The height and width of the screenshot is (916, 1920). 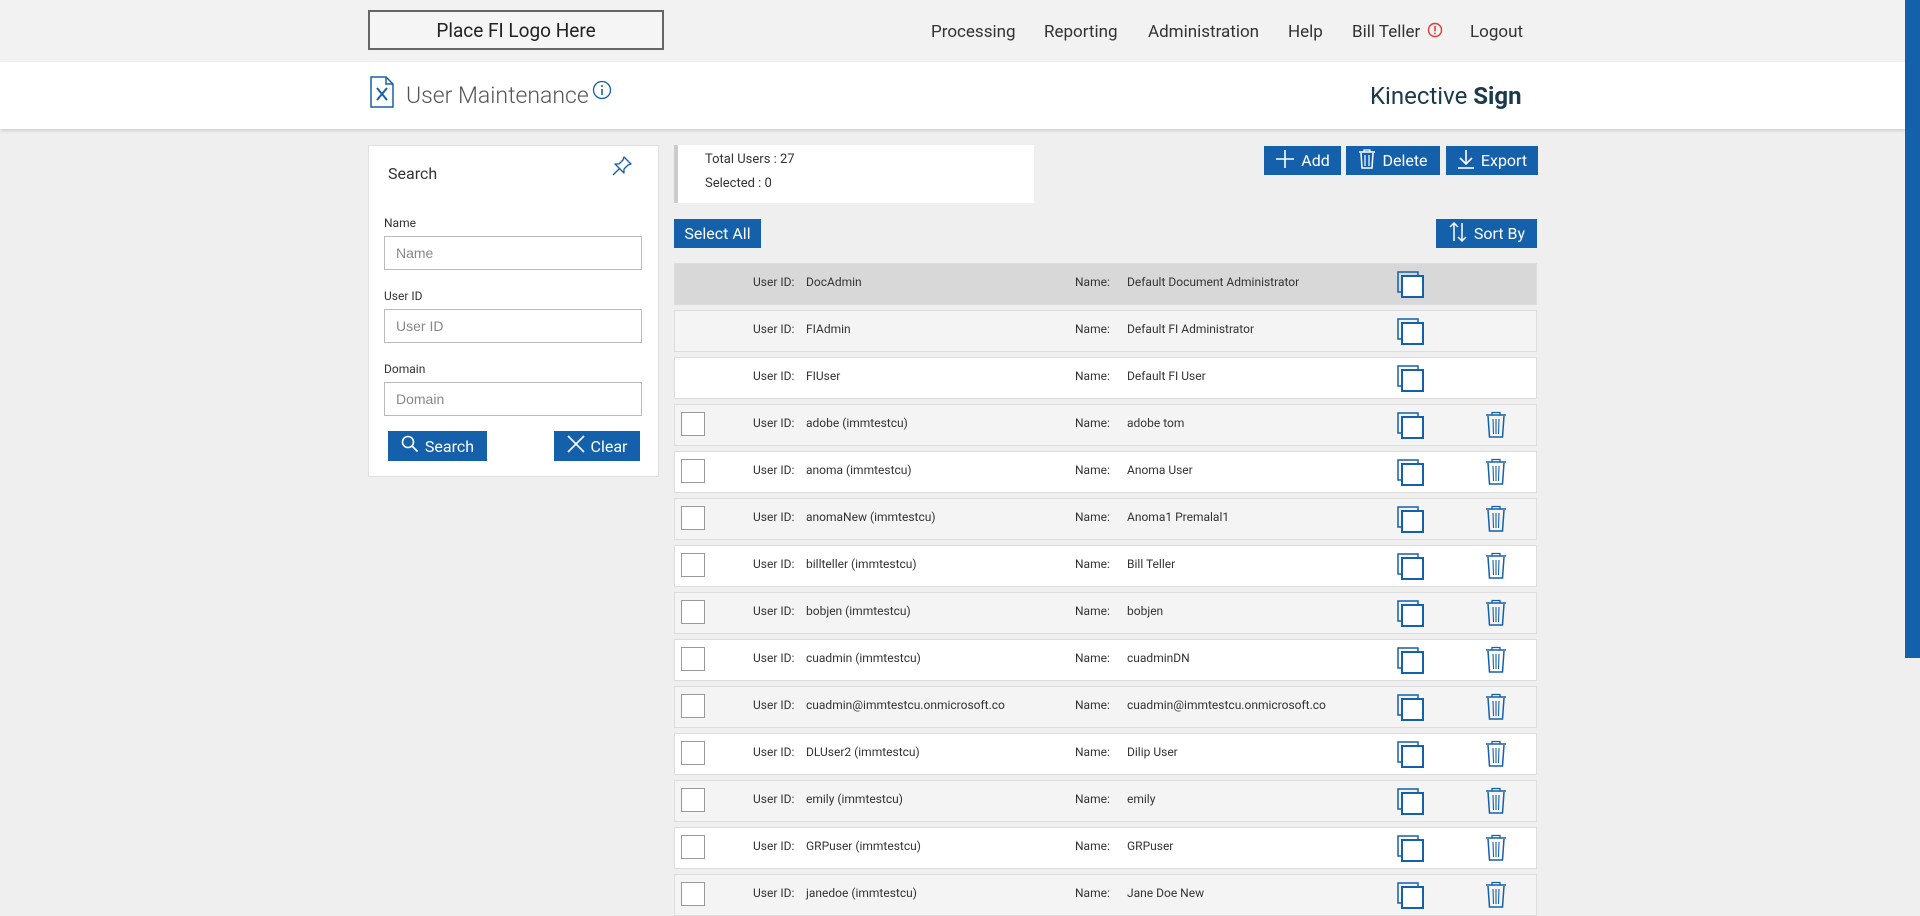 I want to click on table-row: User ID: anoma (immtestcu) Name: Anoma User, so click(x=1105, y=472).